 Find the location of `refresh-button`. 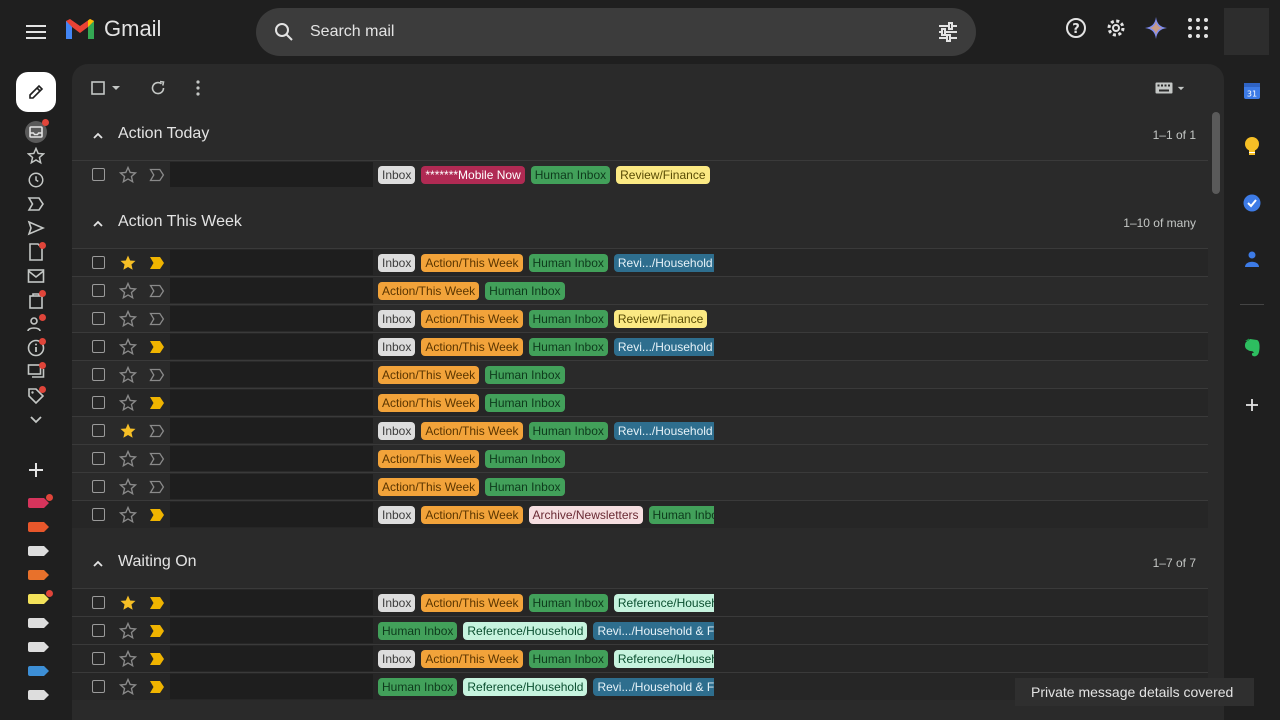

refresh-button is located at coordinates (158, 88).